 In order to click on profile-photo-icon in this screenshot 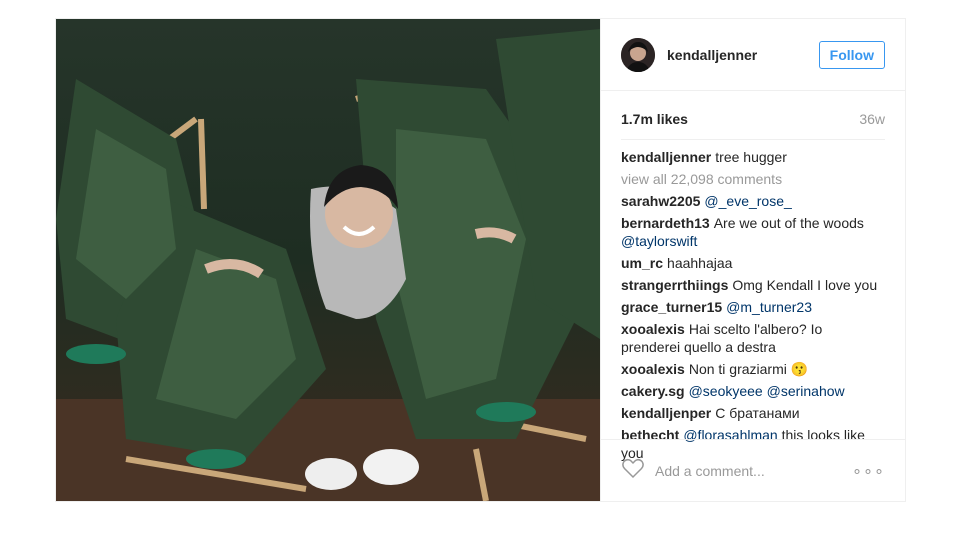, I will do `click(638, 54)`.